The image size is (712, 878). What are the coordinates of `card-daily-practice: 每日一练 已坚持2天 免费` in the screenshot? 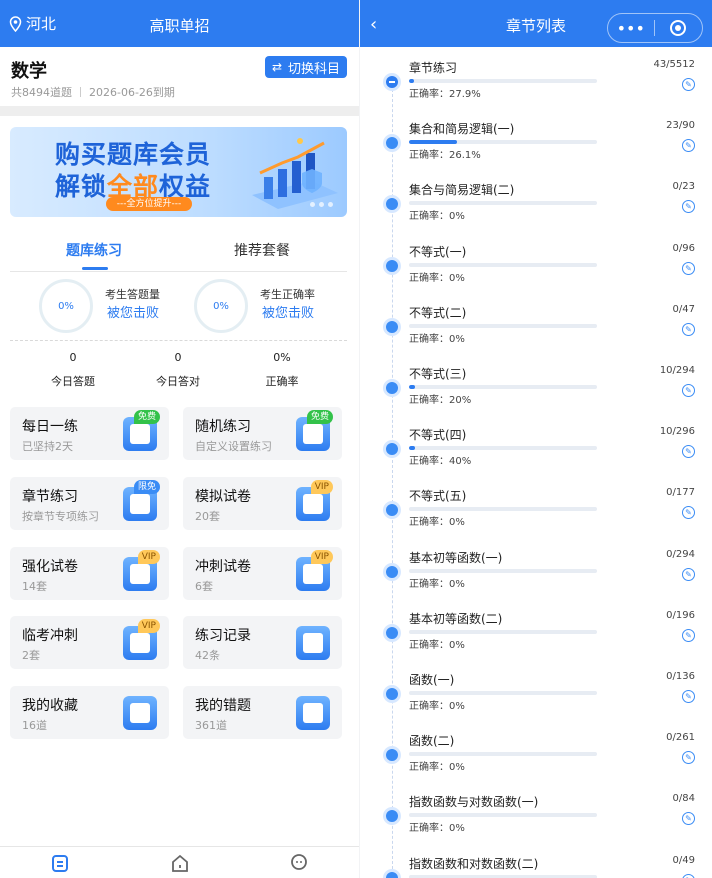 It's located at (89, 433).